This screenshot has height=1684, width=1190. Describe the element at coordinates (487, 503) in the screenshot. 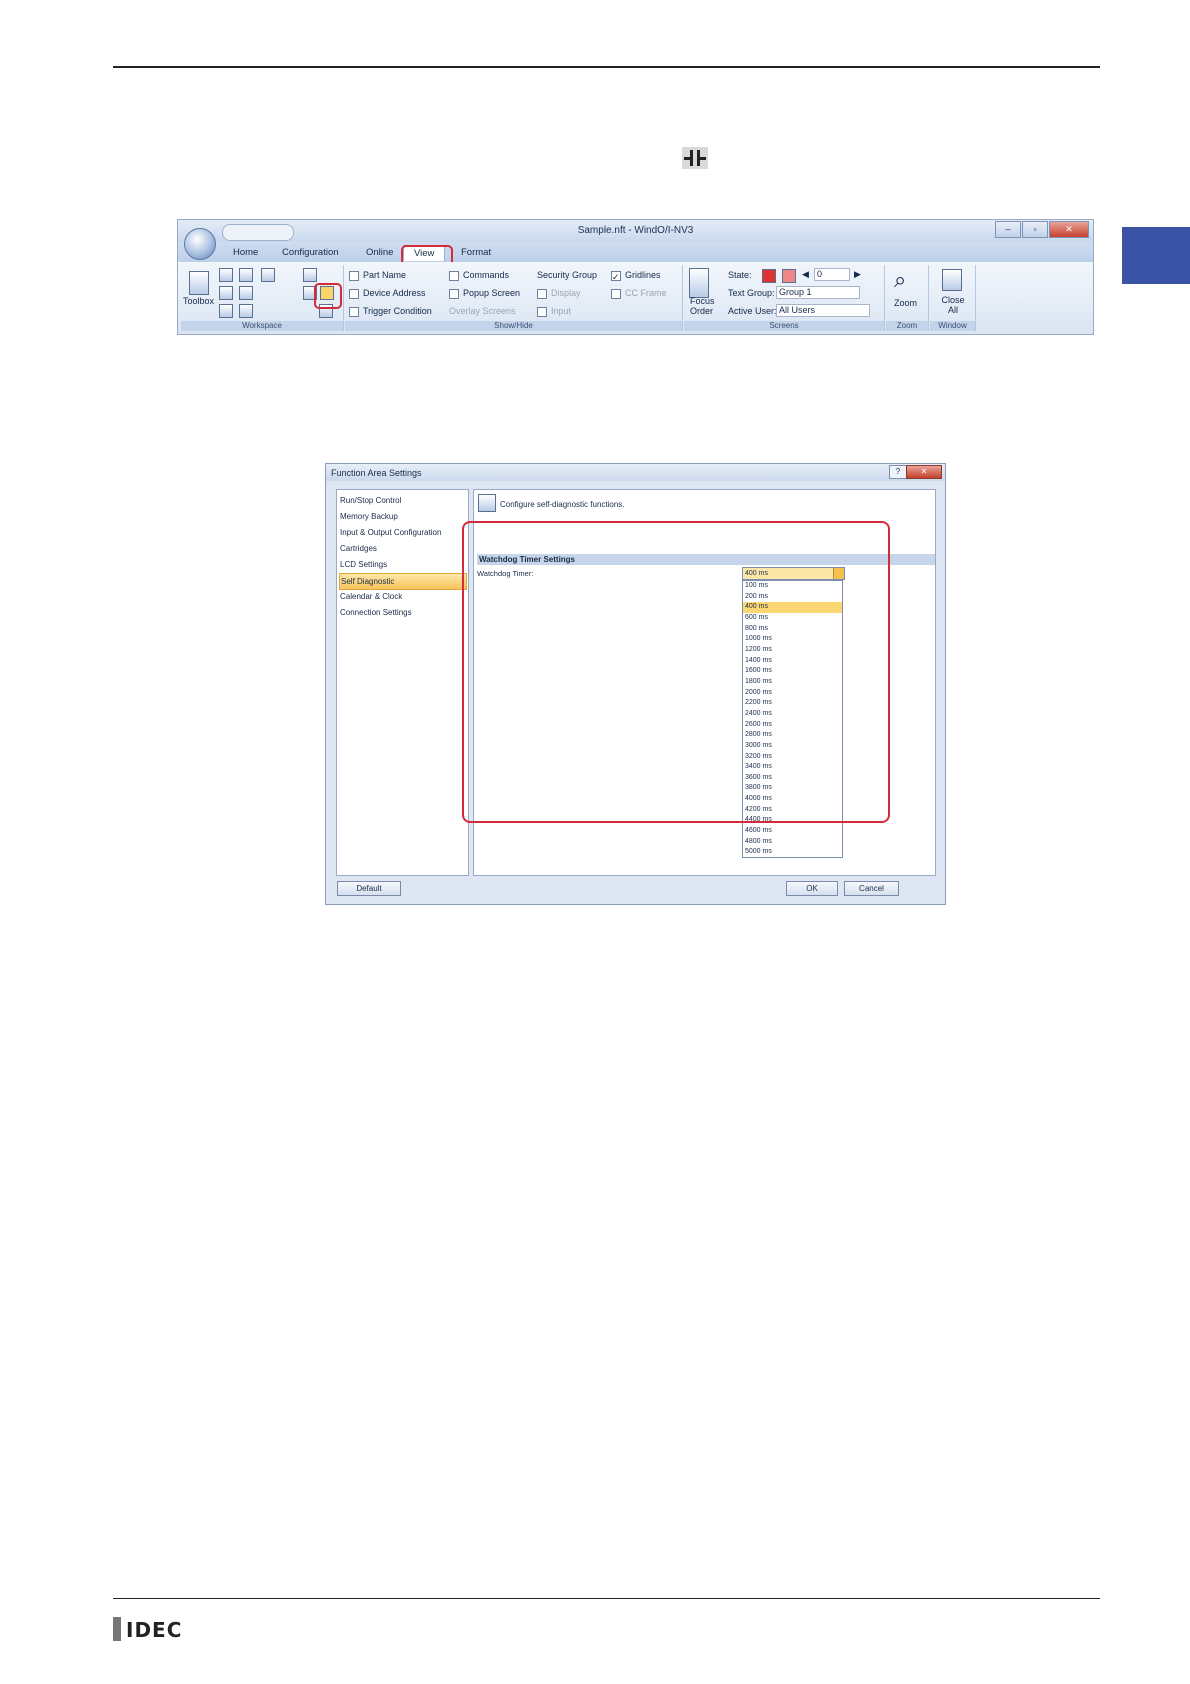

I see `checklist-icon` at that location.